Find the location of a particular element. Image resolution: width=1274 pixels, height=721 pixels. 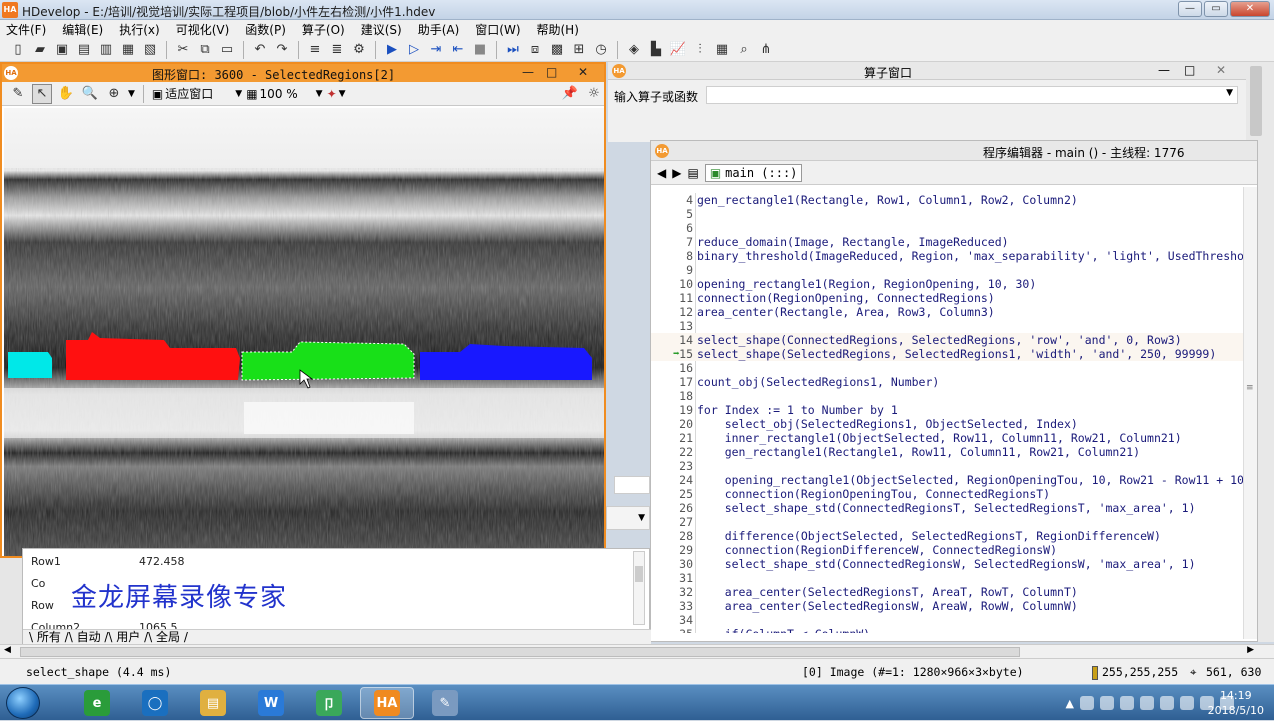

start-button is located at coordinates (23, 703).